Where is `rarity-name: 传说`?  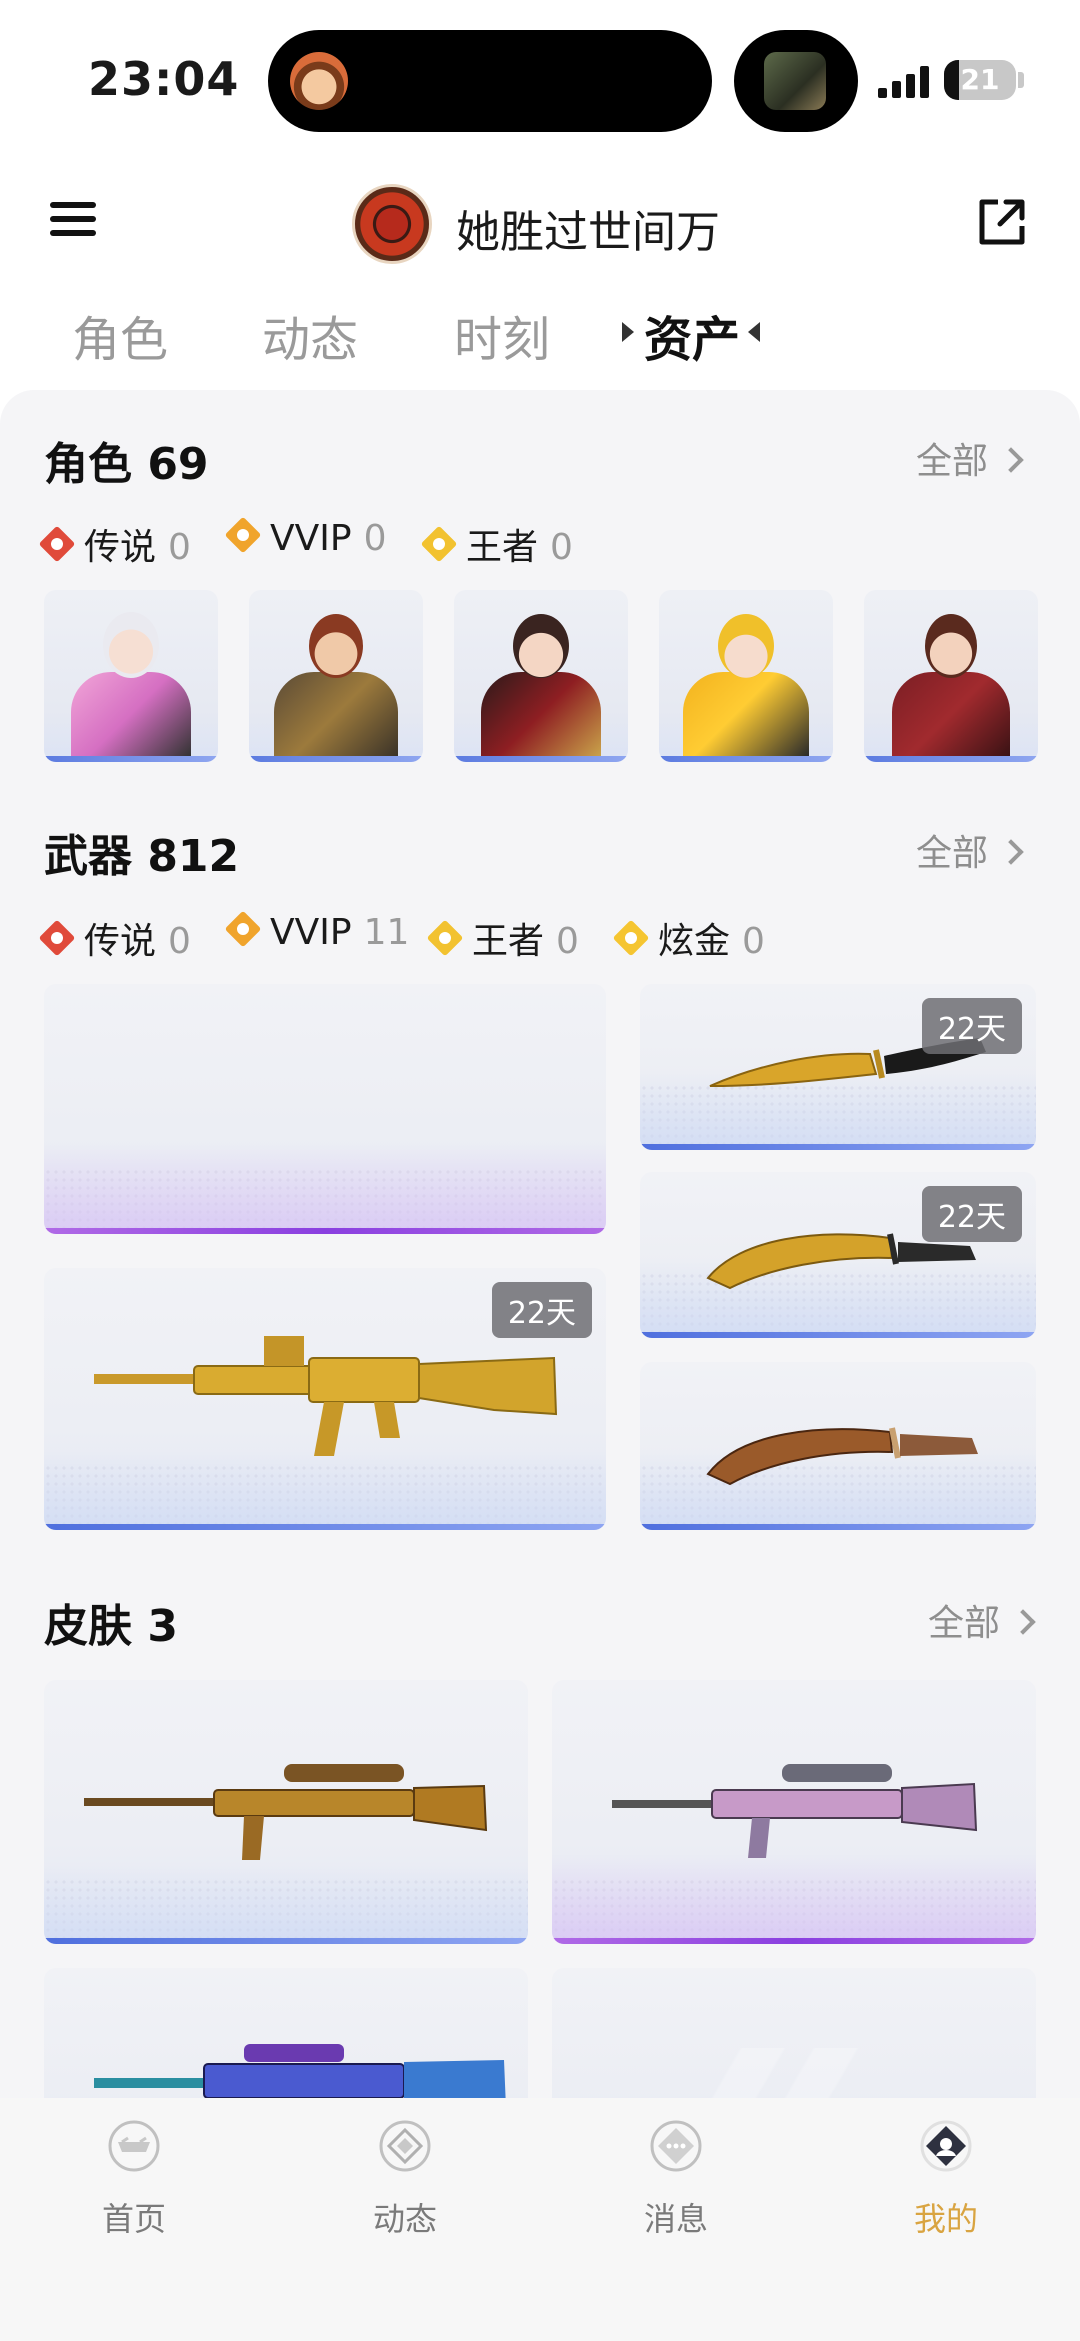 rarity-name: 传说 is located at coordinates (120, 547).